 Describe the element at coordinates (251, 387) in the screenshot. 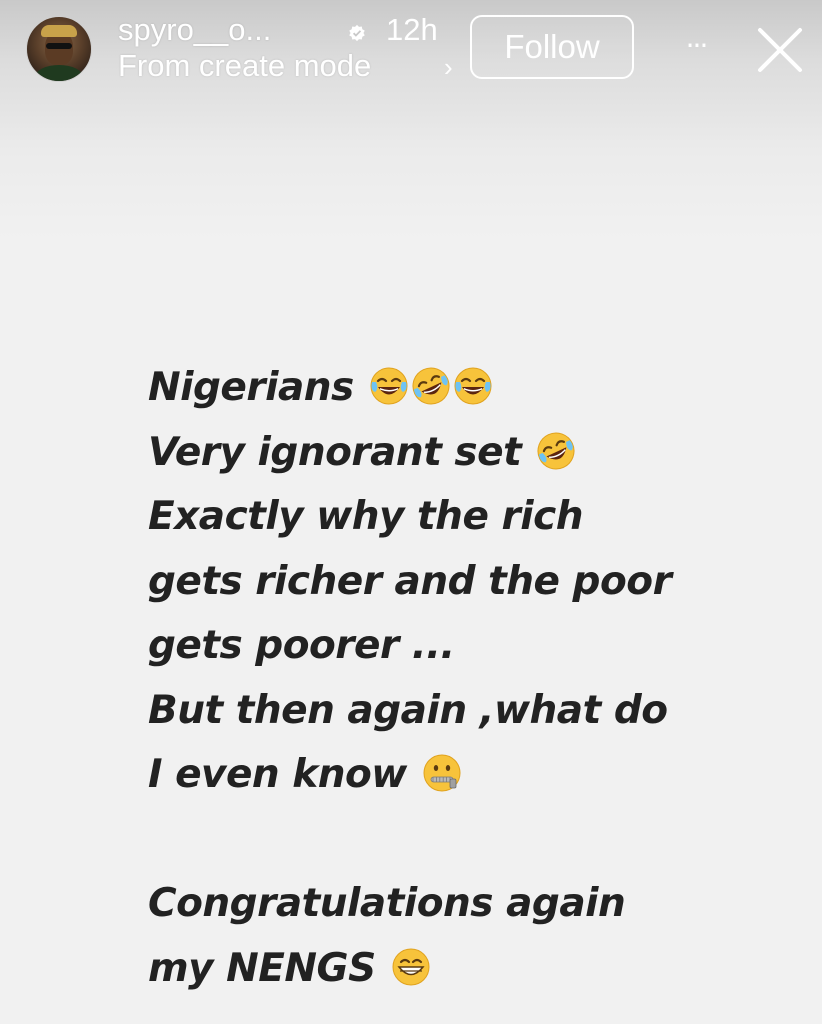

I see `story-line-text: Nigerians` at that location.